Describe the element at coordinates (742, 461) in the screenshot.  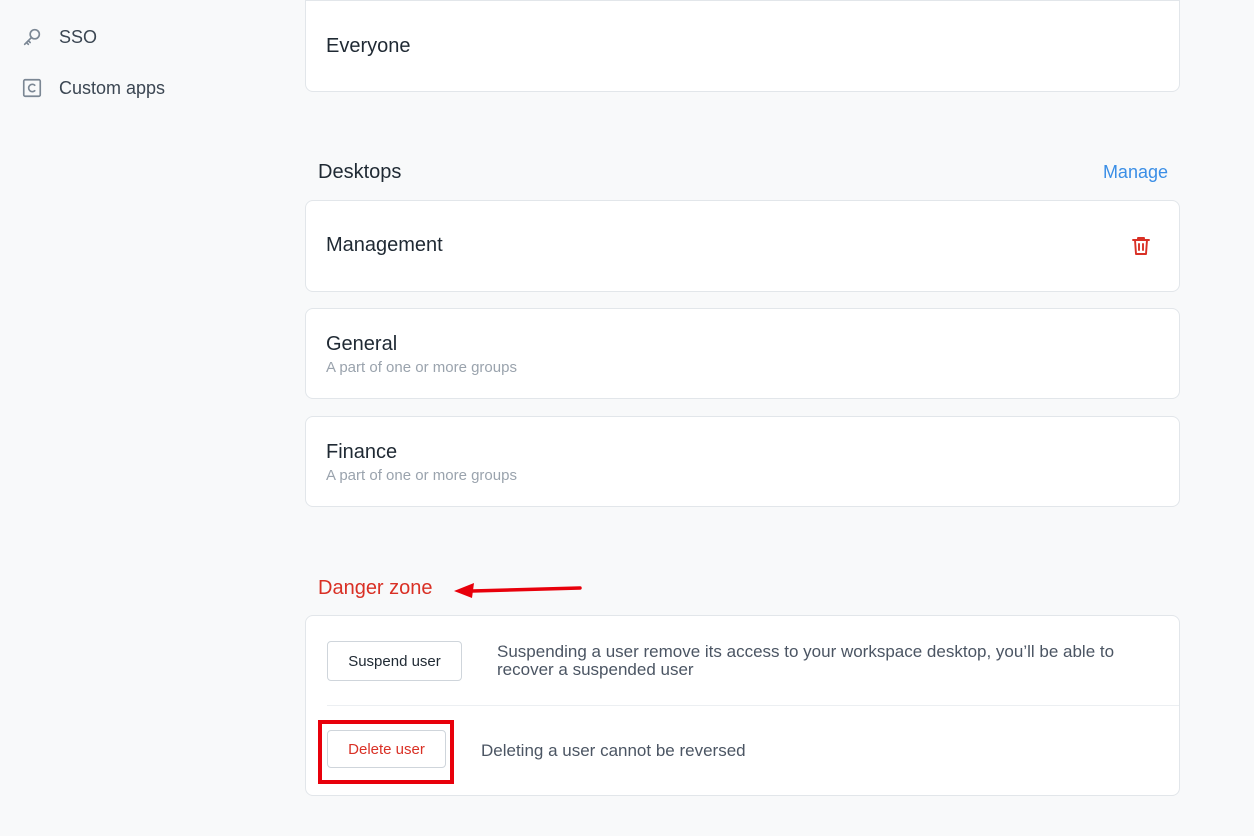
I see `desktop-card-finance: Finance A part of one or more groups` at that location.